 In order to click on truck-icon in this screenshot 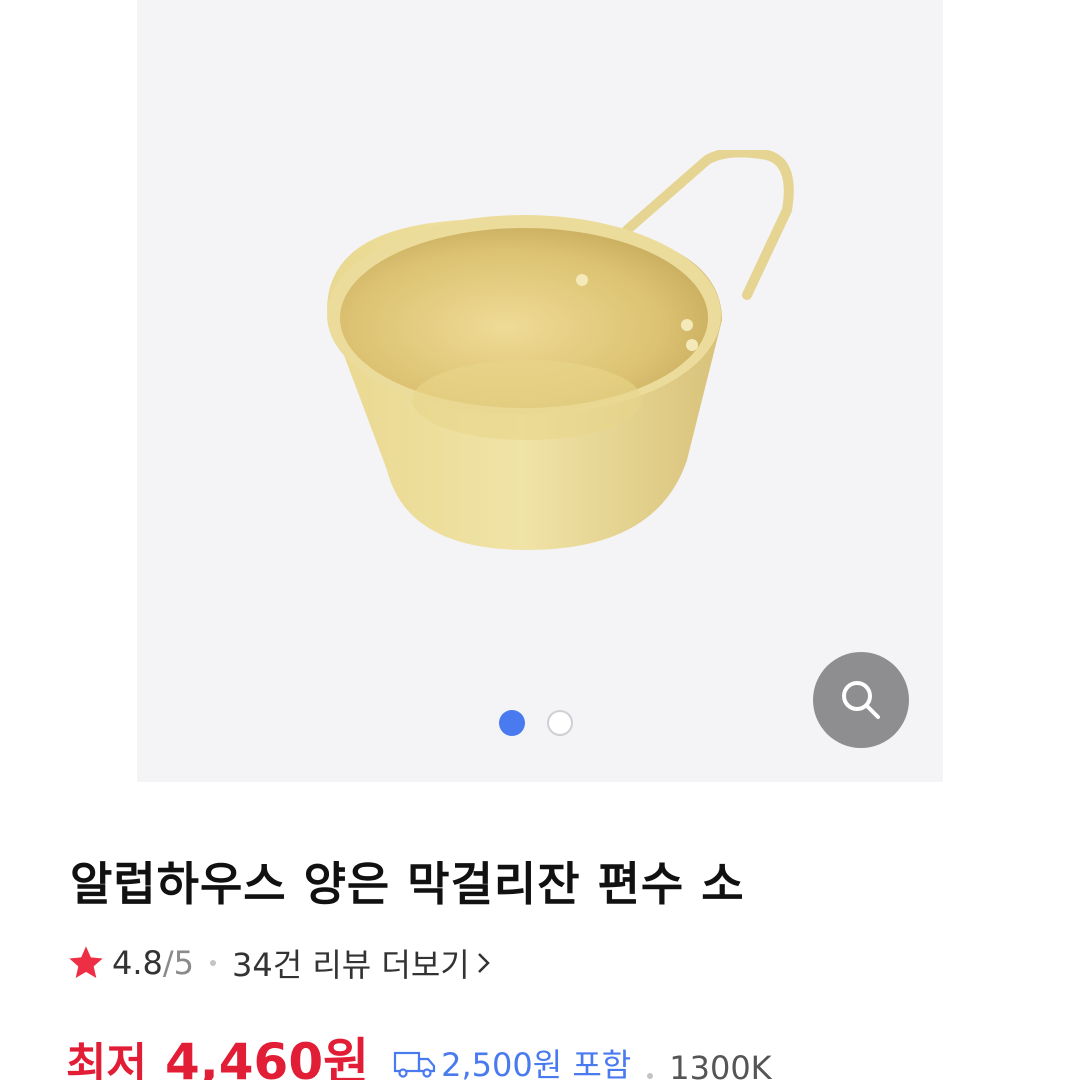, I will do `click(415, 1064)`.